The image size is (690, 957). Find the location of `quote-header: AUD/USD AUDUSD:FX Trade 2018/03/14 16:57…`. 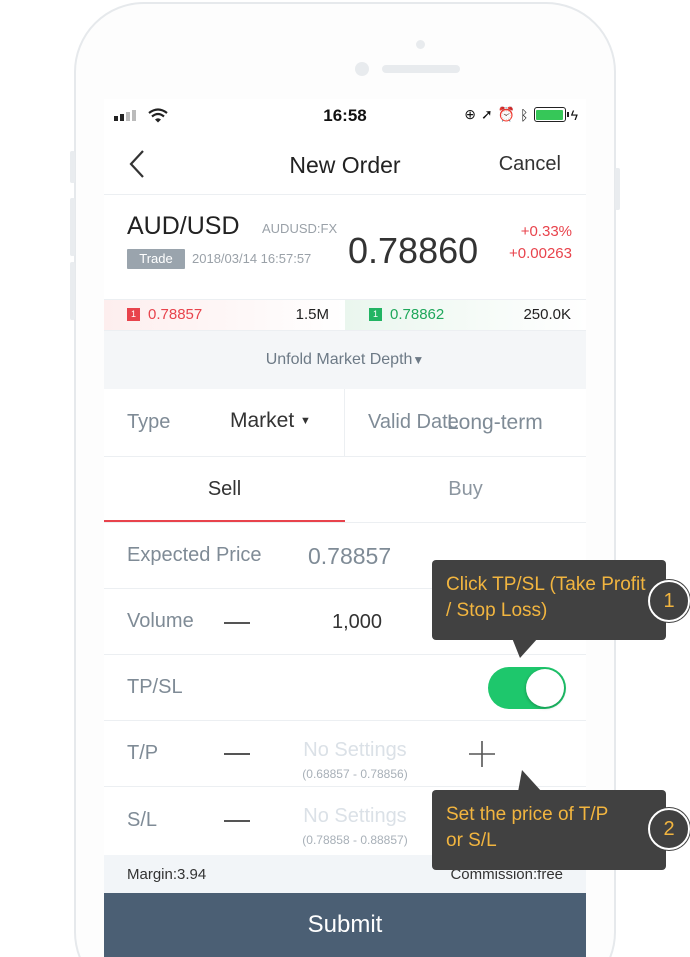

quote-header: AUD/USD AUDUSD:FX Trade 2018/03/14 16:57… is located at coordinates (345, 247).